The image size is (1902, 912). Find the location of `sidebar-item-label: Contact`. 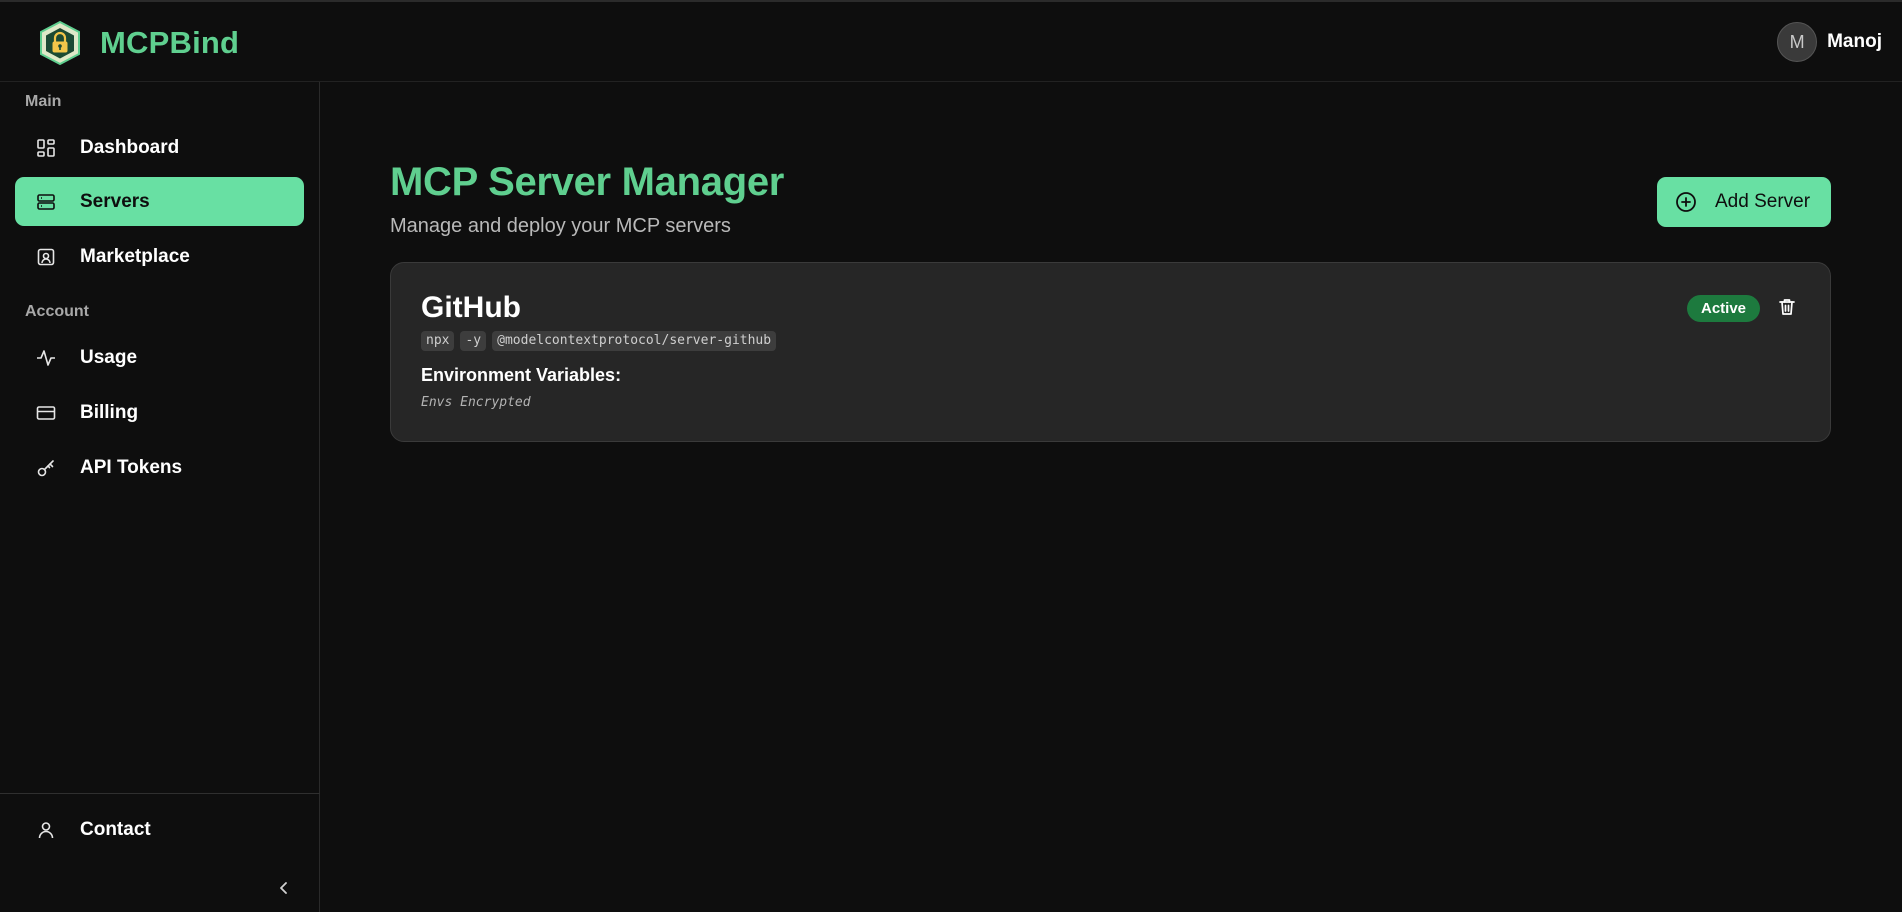

sidebar-item-label: Contact is located at coordinates (115, 829).